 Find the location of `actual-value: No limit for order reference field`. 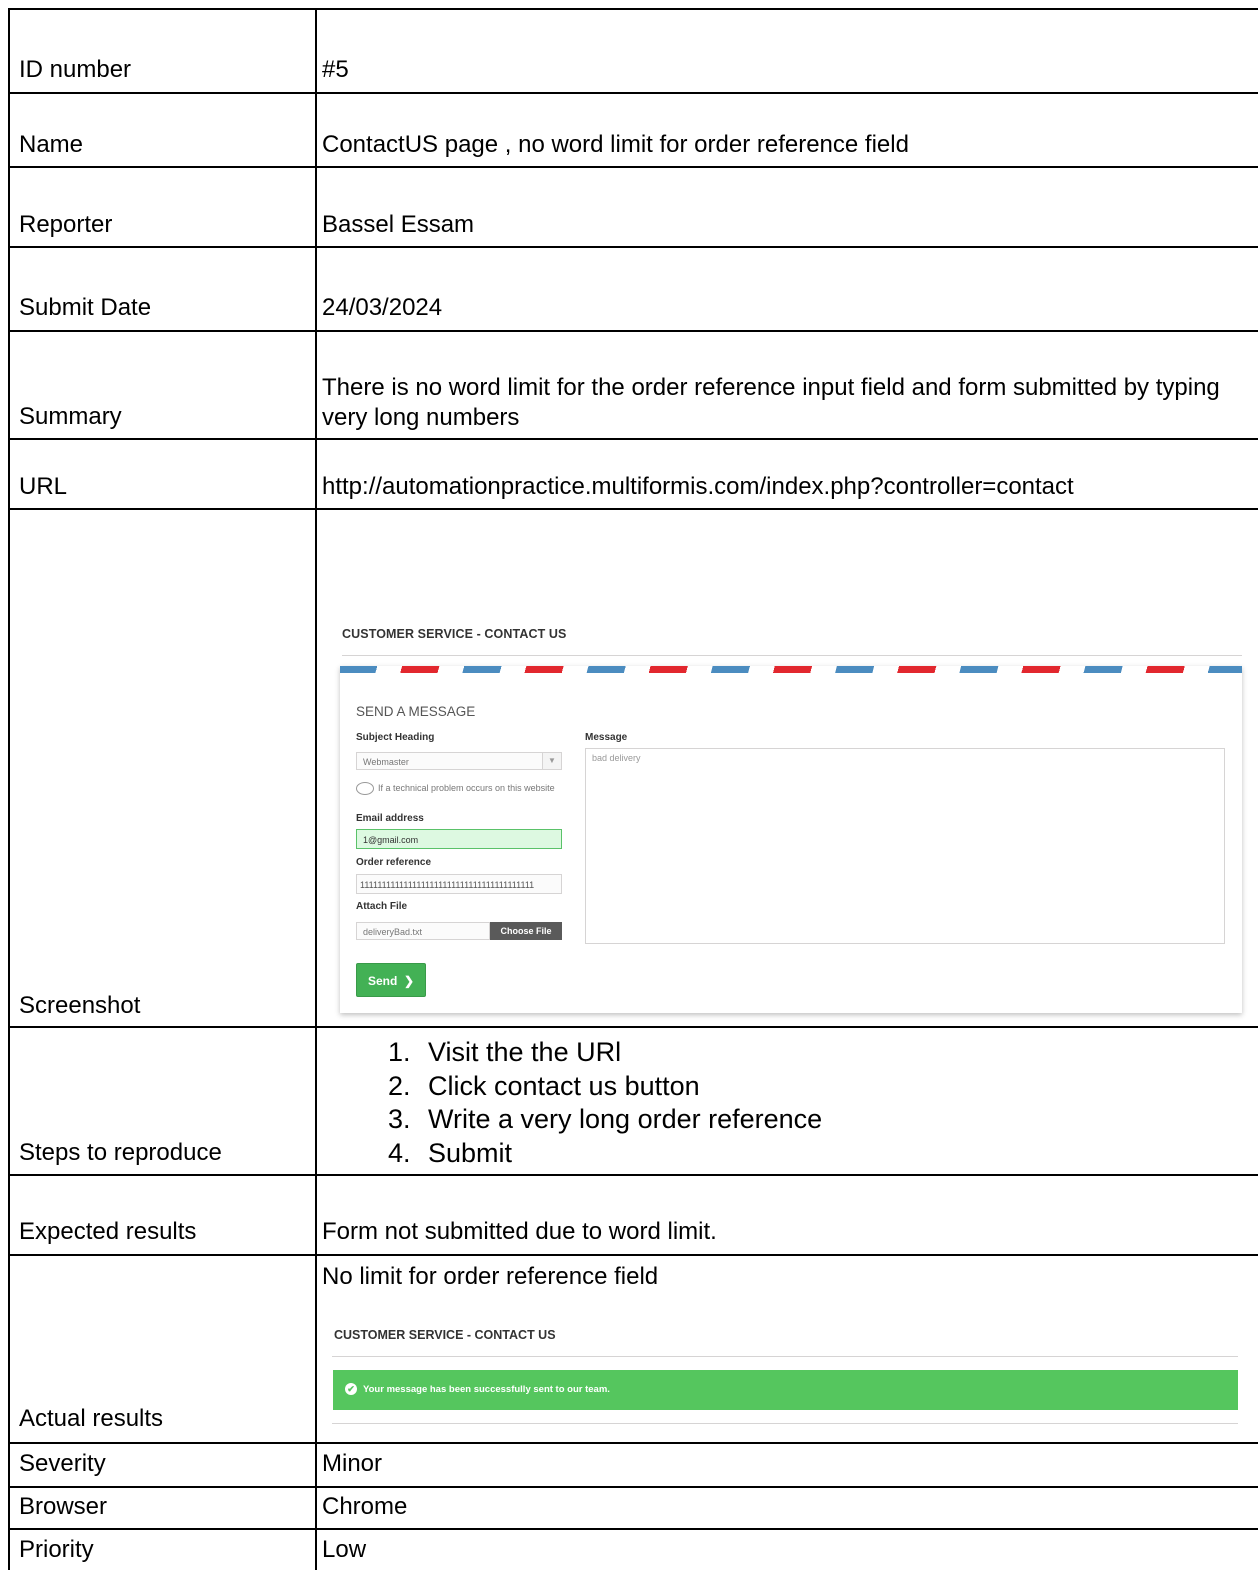

actual-value: No limit for order reference field is located at coordinates (490, 1276).